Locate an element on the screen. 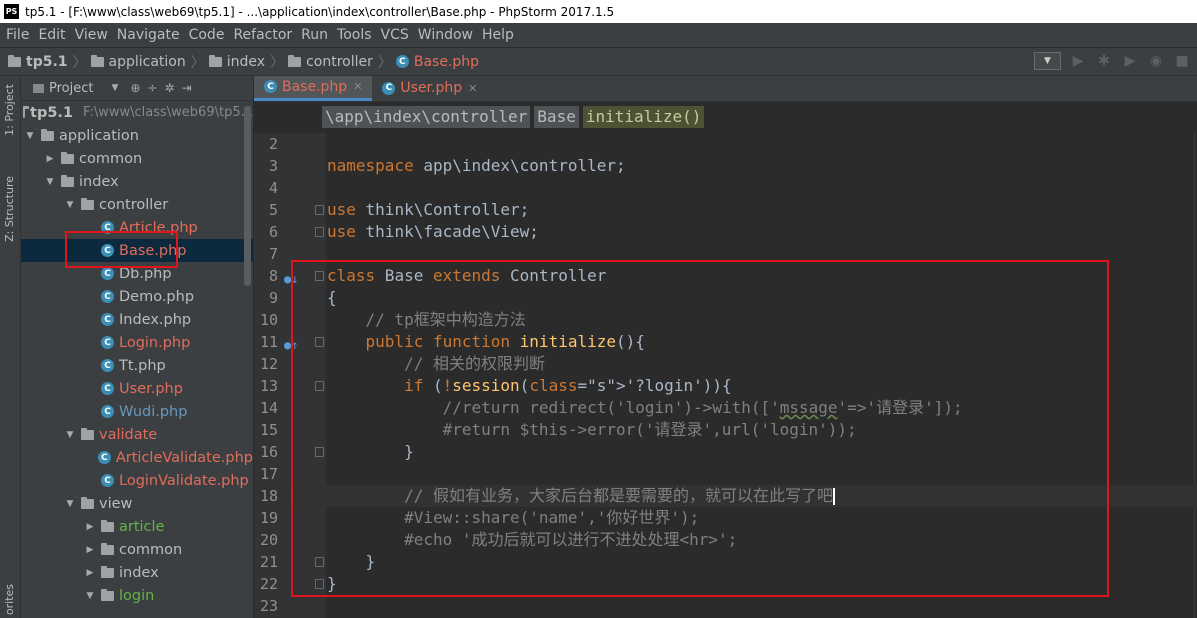 This screenshot has width=1197, height=618. menu-run: Run is located at coordinates (314, 35).